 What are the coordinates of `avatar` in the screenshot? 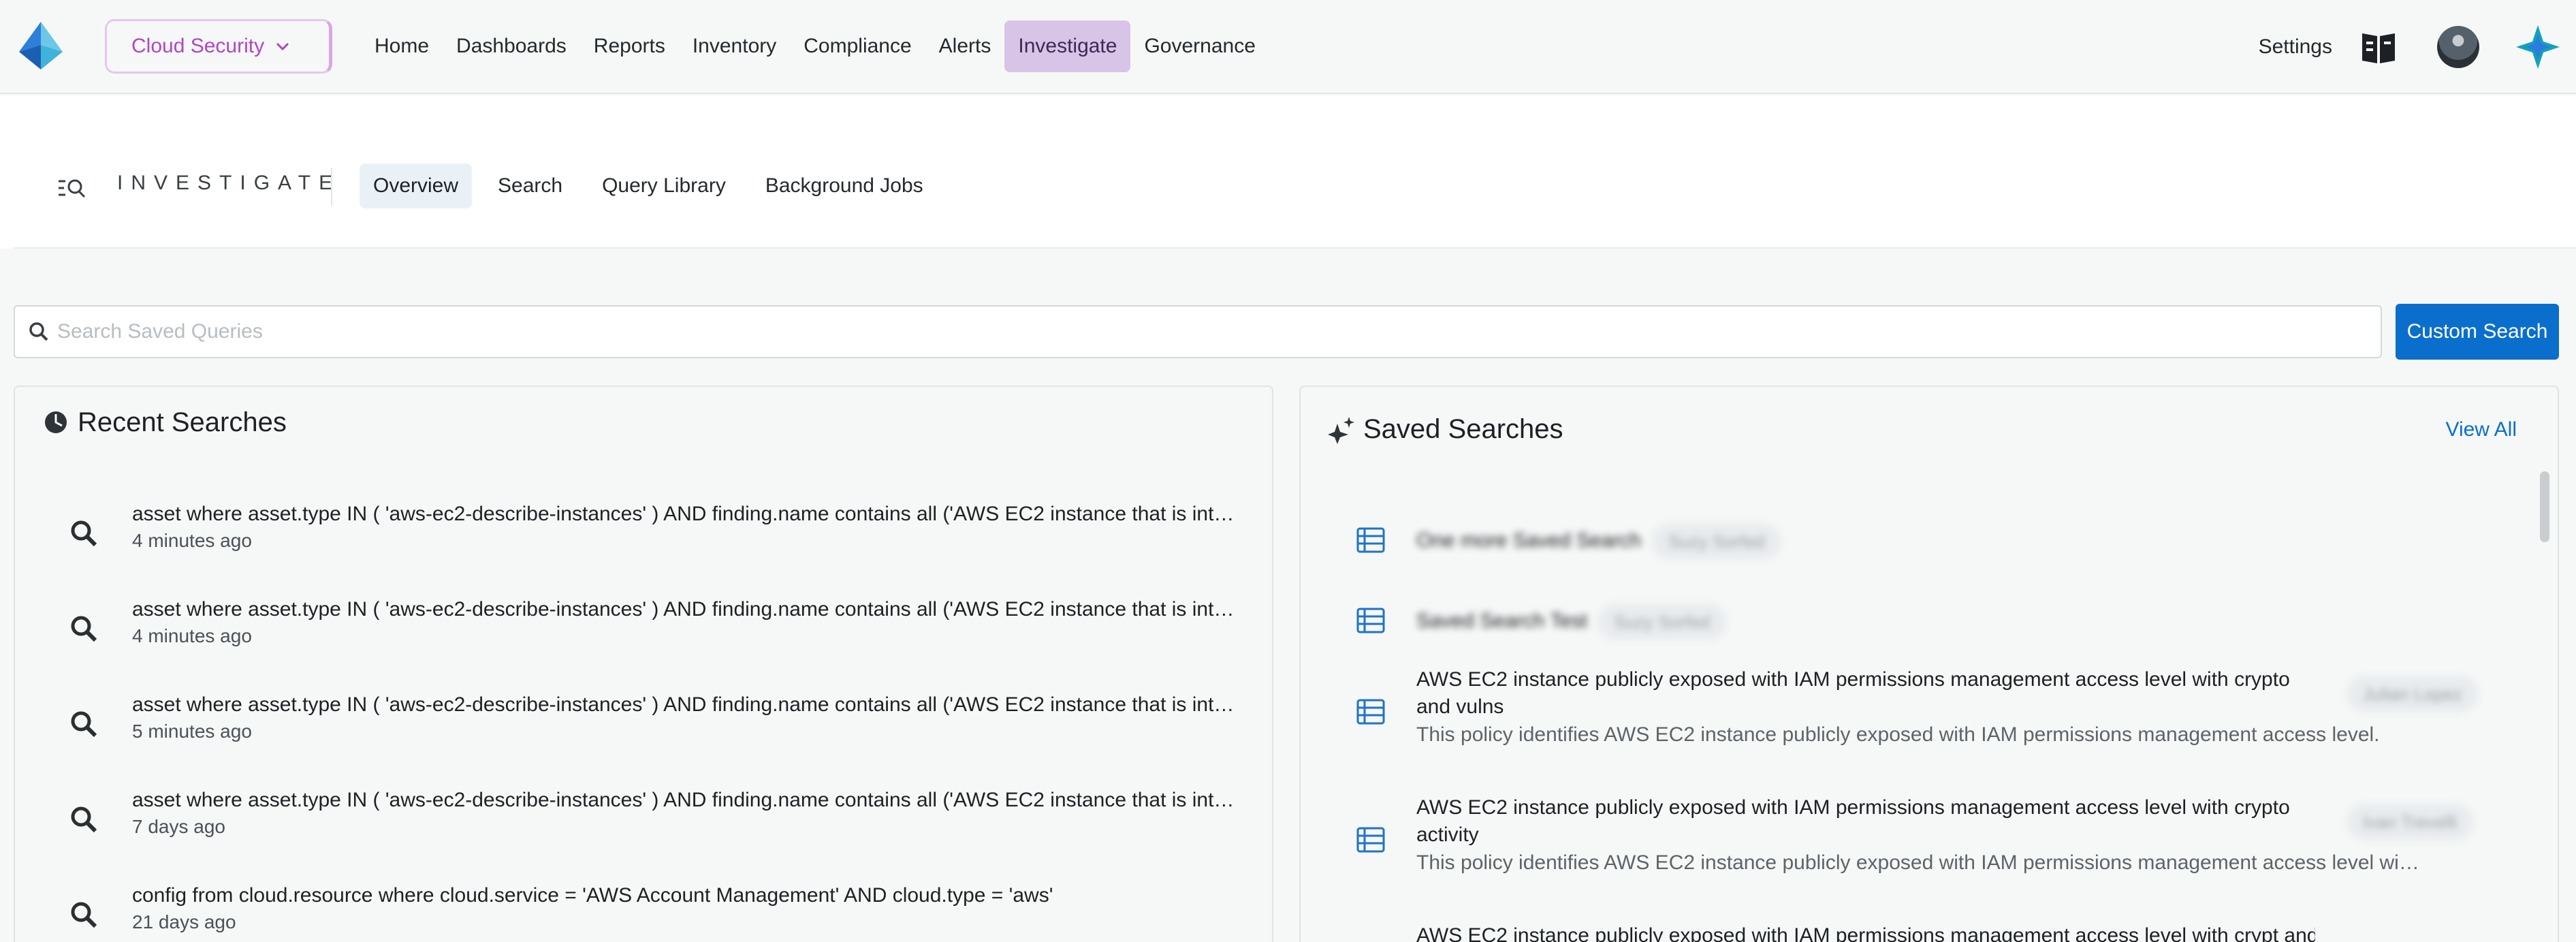 It's located at (2458, 47).